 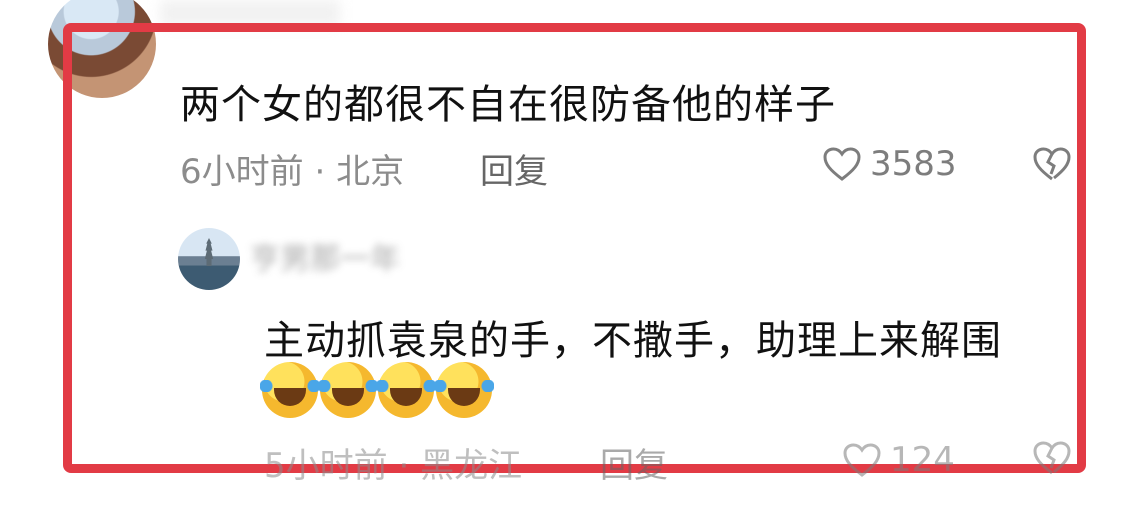 What do you see at coordinates (471, 466) in the screenshot?
I see `reply-location: 黑龙江` at bounding box center [471, 466].